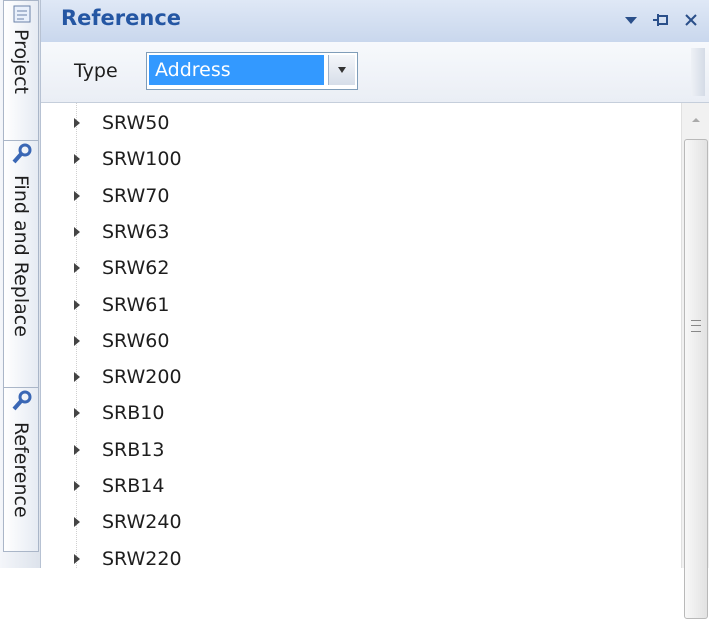  Describe the element at coordinates (361, 198) in the screenshot. I see `tree-item: SRW70` at that location.